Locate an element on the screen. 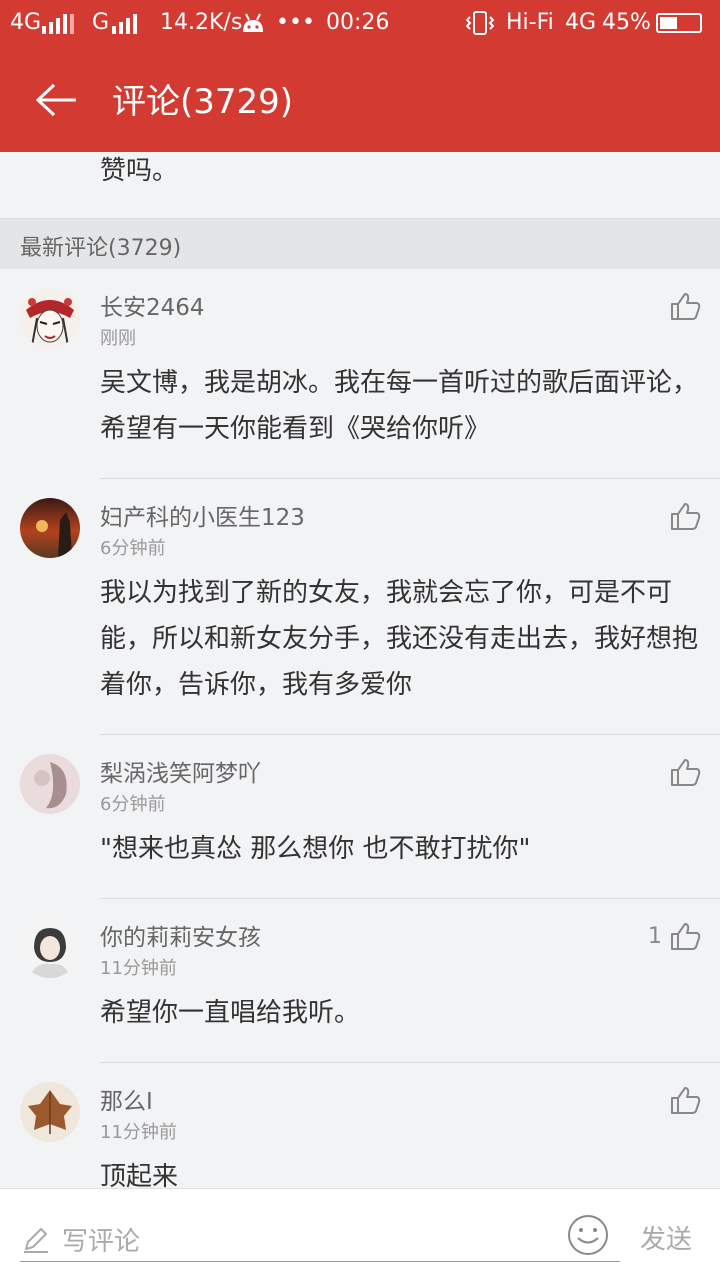  pencil-icon is located at coordinates (36, 1240).